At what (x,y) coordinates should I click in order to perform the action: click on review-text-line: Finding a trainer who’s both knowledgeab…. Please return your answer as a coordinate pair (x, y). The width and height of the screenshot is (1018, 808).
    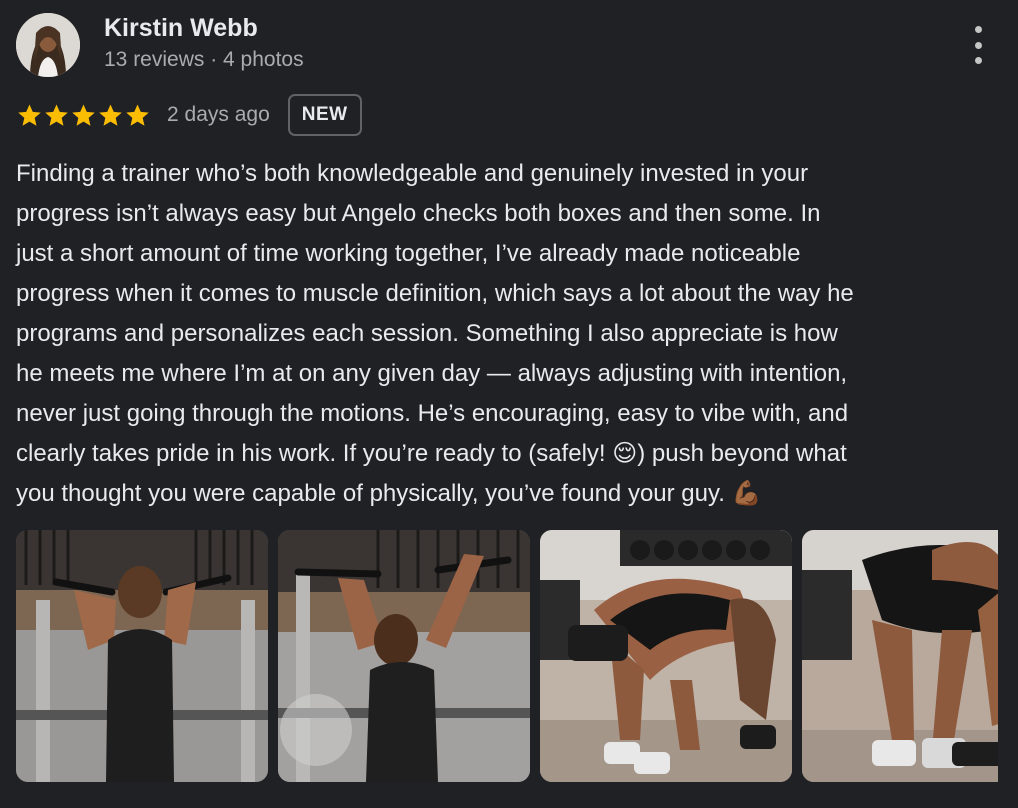
    Looking at the image, I should click on (412, 173).